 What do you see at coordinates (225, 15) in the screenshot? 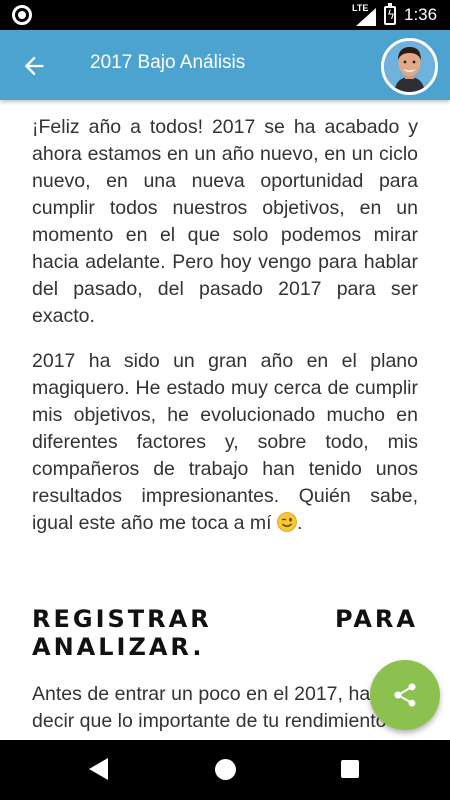
I see `status-bar: LTE ϟ 1:36` at bounding box center [225, 15].